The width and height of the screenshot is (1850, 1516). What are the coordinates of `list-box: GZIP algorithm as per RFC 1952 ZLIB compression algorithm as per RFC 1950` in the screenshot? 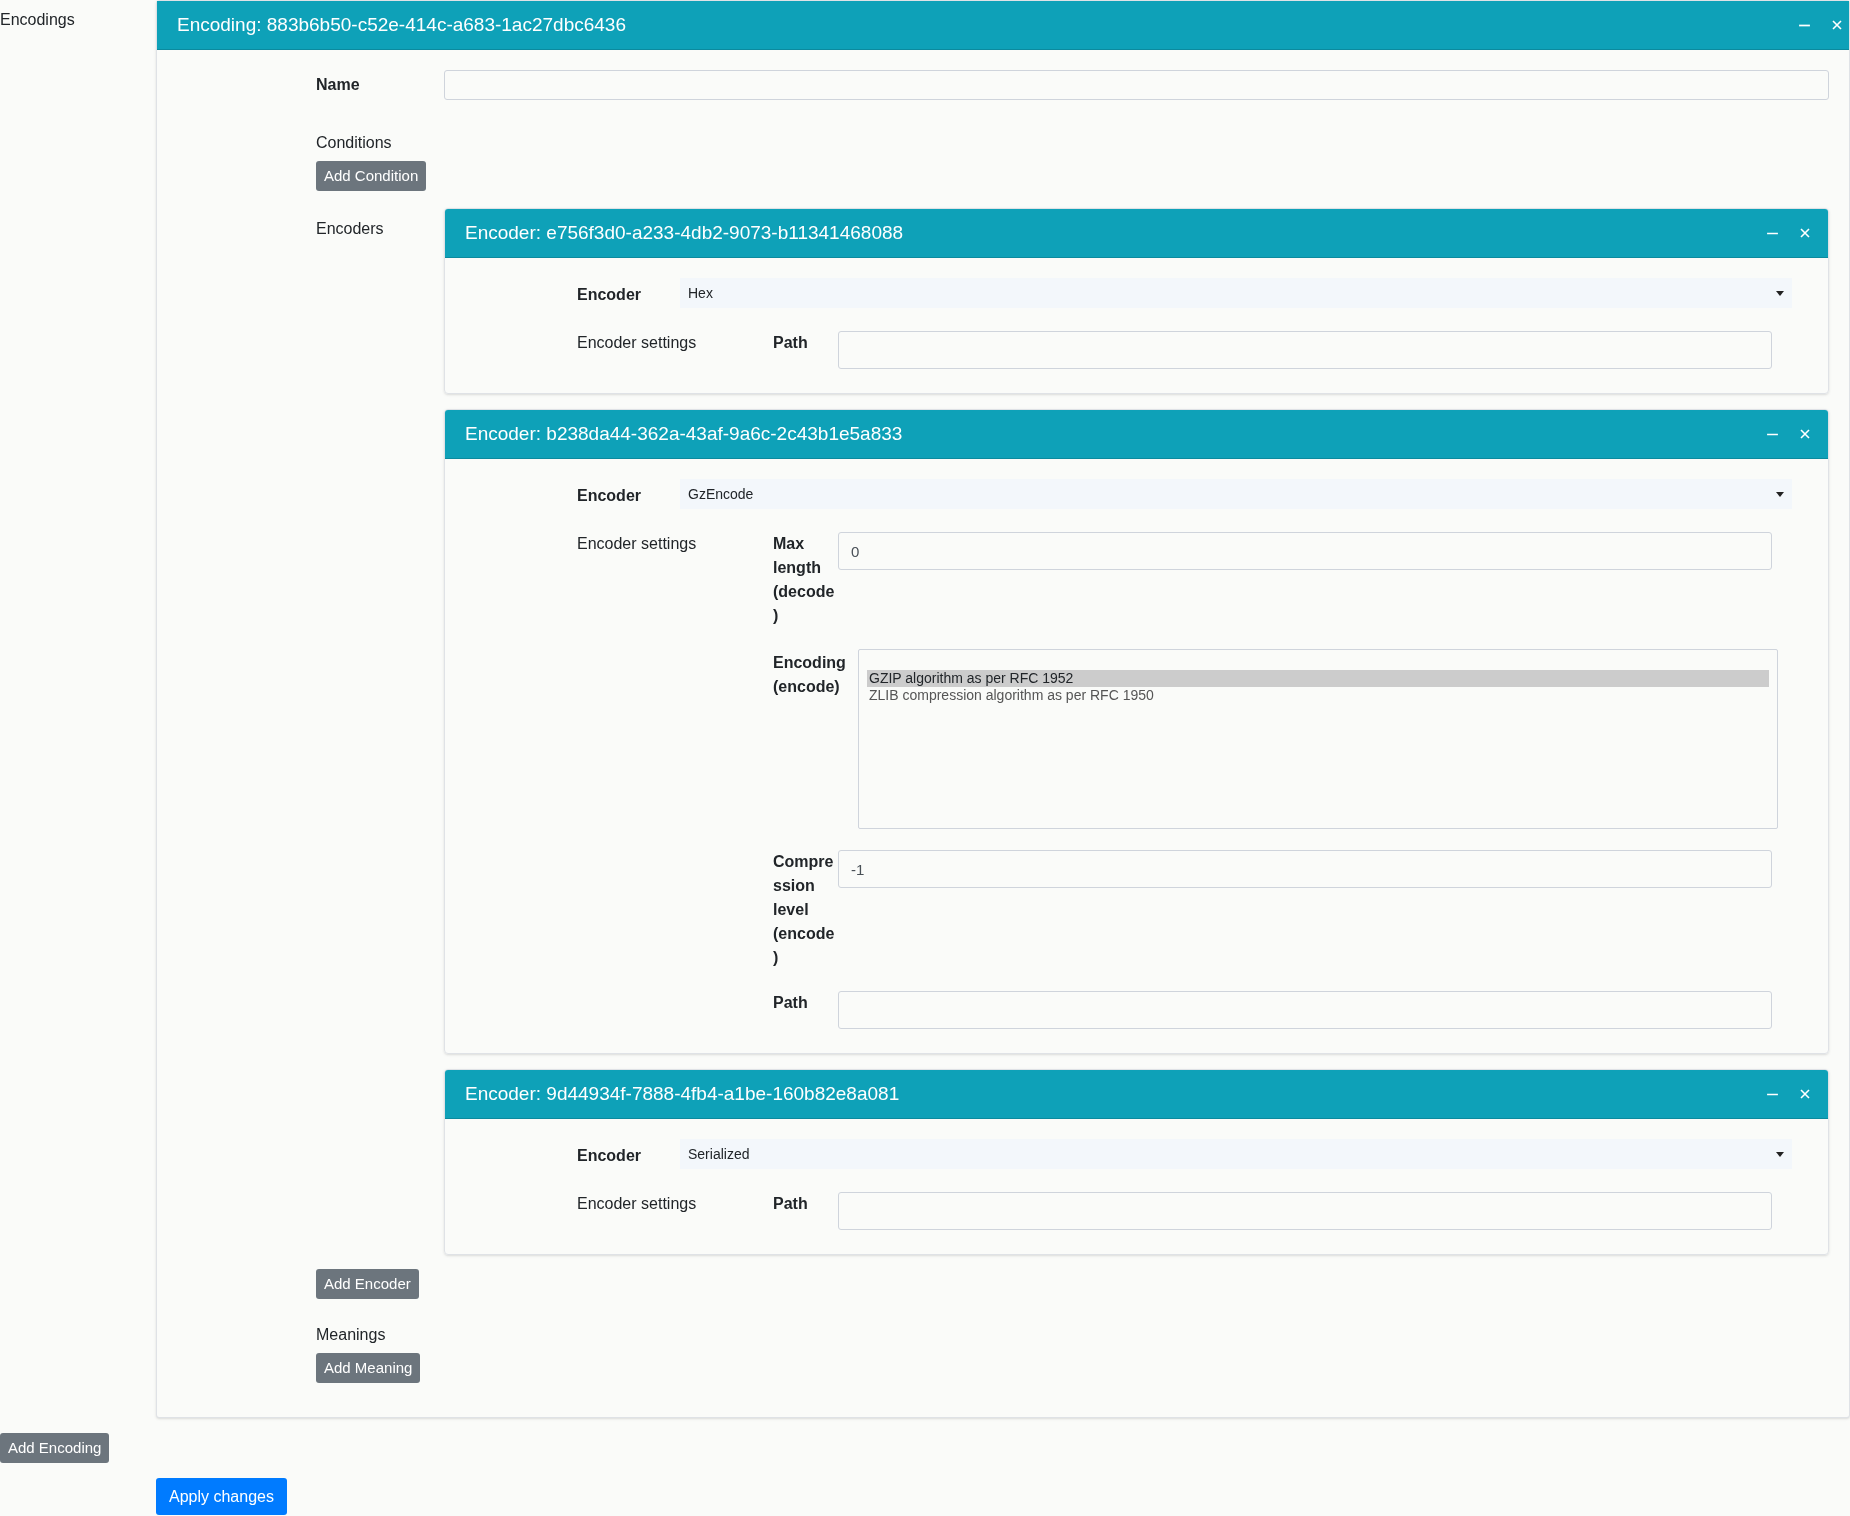 It's located at (1318, 739).